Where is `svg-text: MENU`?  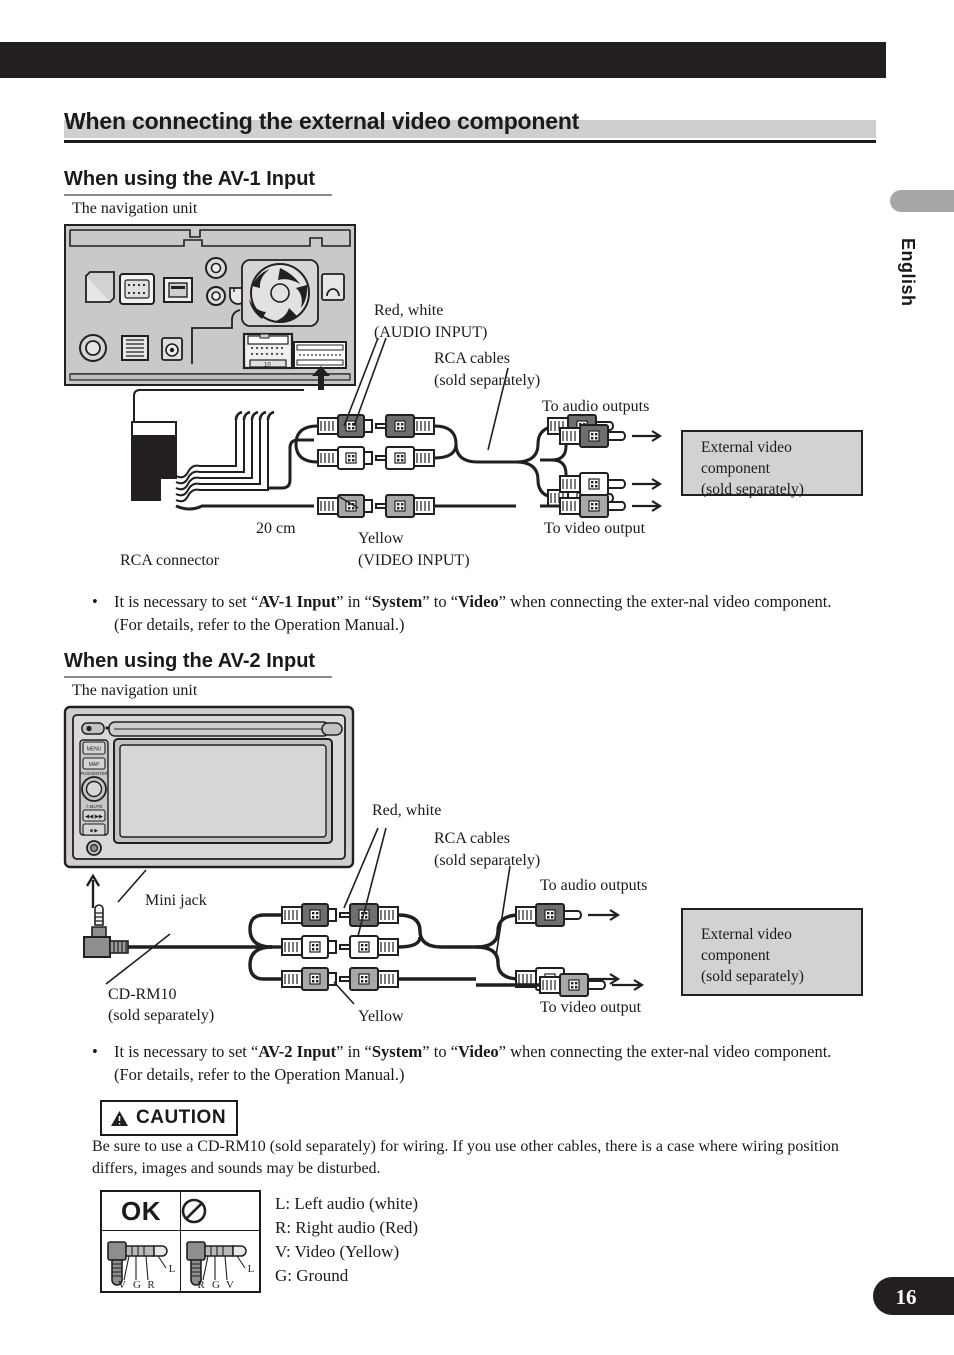
svg-text: MENU is located at coordinates (94, 750).